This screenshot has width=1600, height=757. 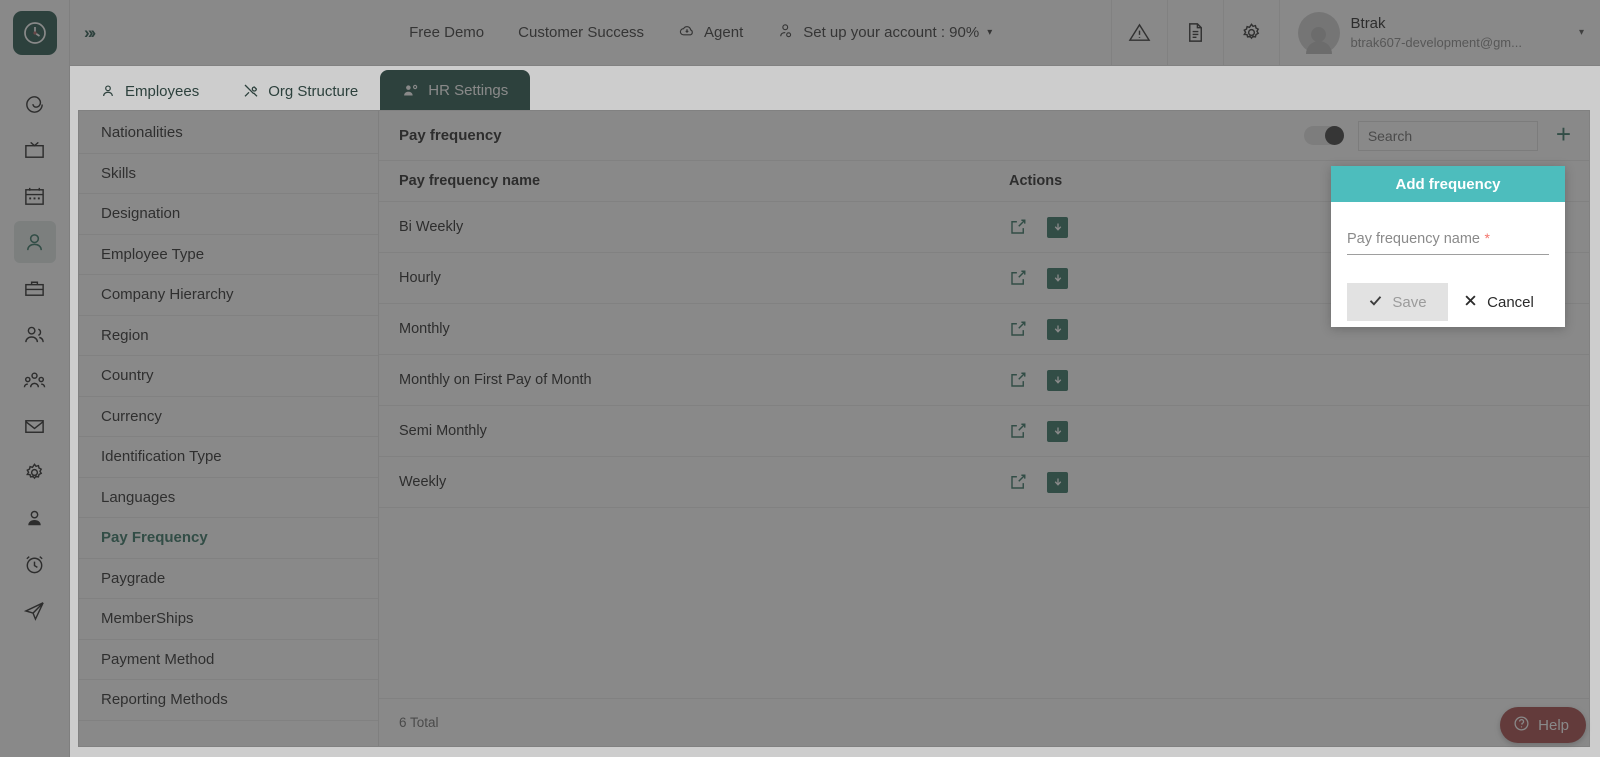 I want to click on app-logo, so click(x=34, y=33).